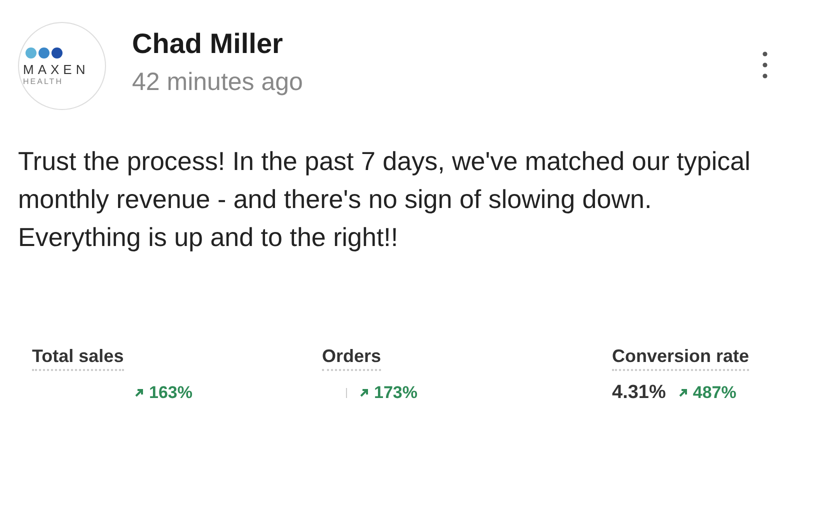 The width and height of the screenshot is (816, 528). I want to click on metric-value: 4.31%, so click(639, 393).